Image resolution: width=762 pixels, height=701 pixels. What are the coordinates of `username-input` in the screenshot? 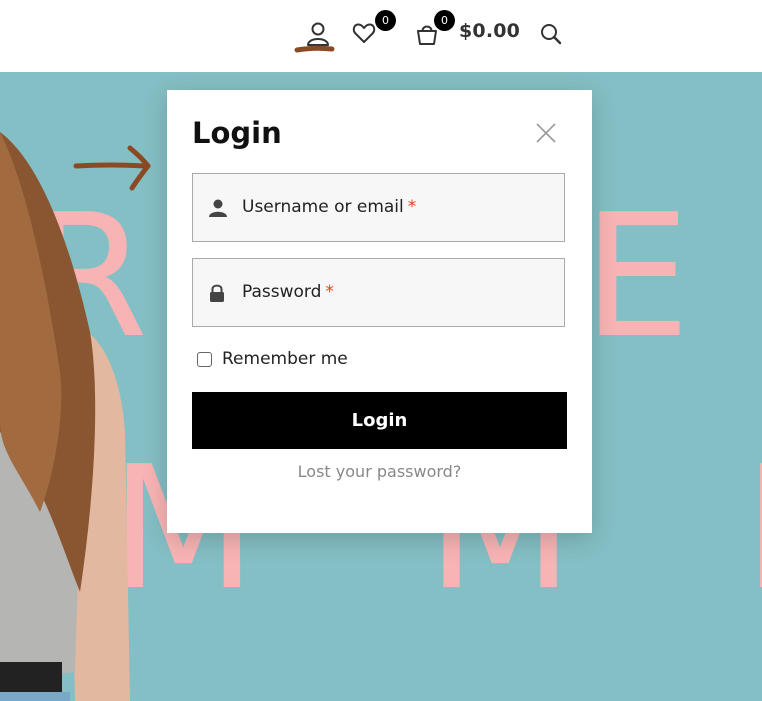 It's located at (378, 207).